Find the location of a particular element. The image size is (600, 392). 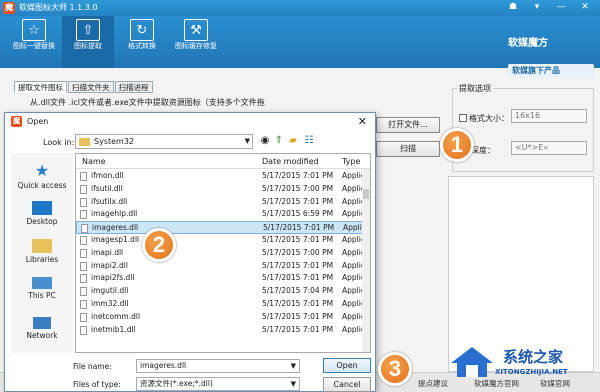

computer-icon is located at coordinates (42, 283).